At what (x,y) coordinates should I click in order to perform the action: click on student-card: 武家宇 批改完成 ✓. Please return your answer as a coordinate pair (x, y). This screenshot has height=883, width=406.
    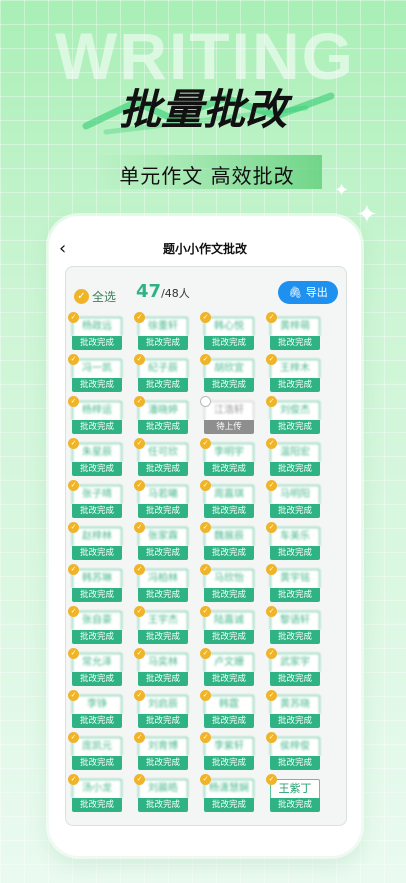
    Looking at the image, I should click on (293, 667).